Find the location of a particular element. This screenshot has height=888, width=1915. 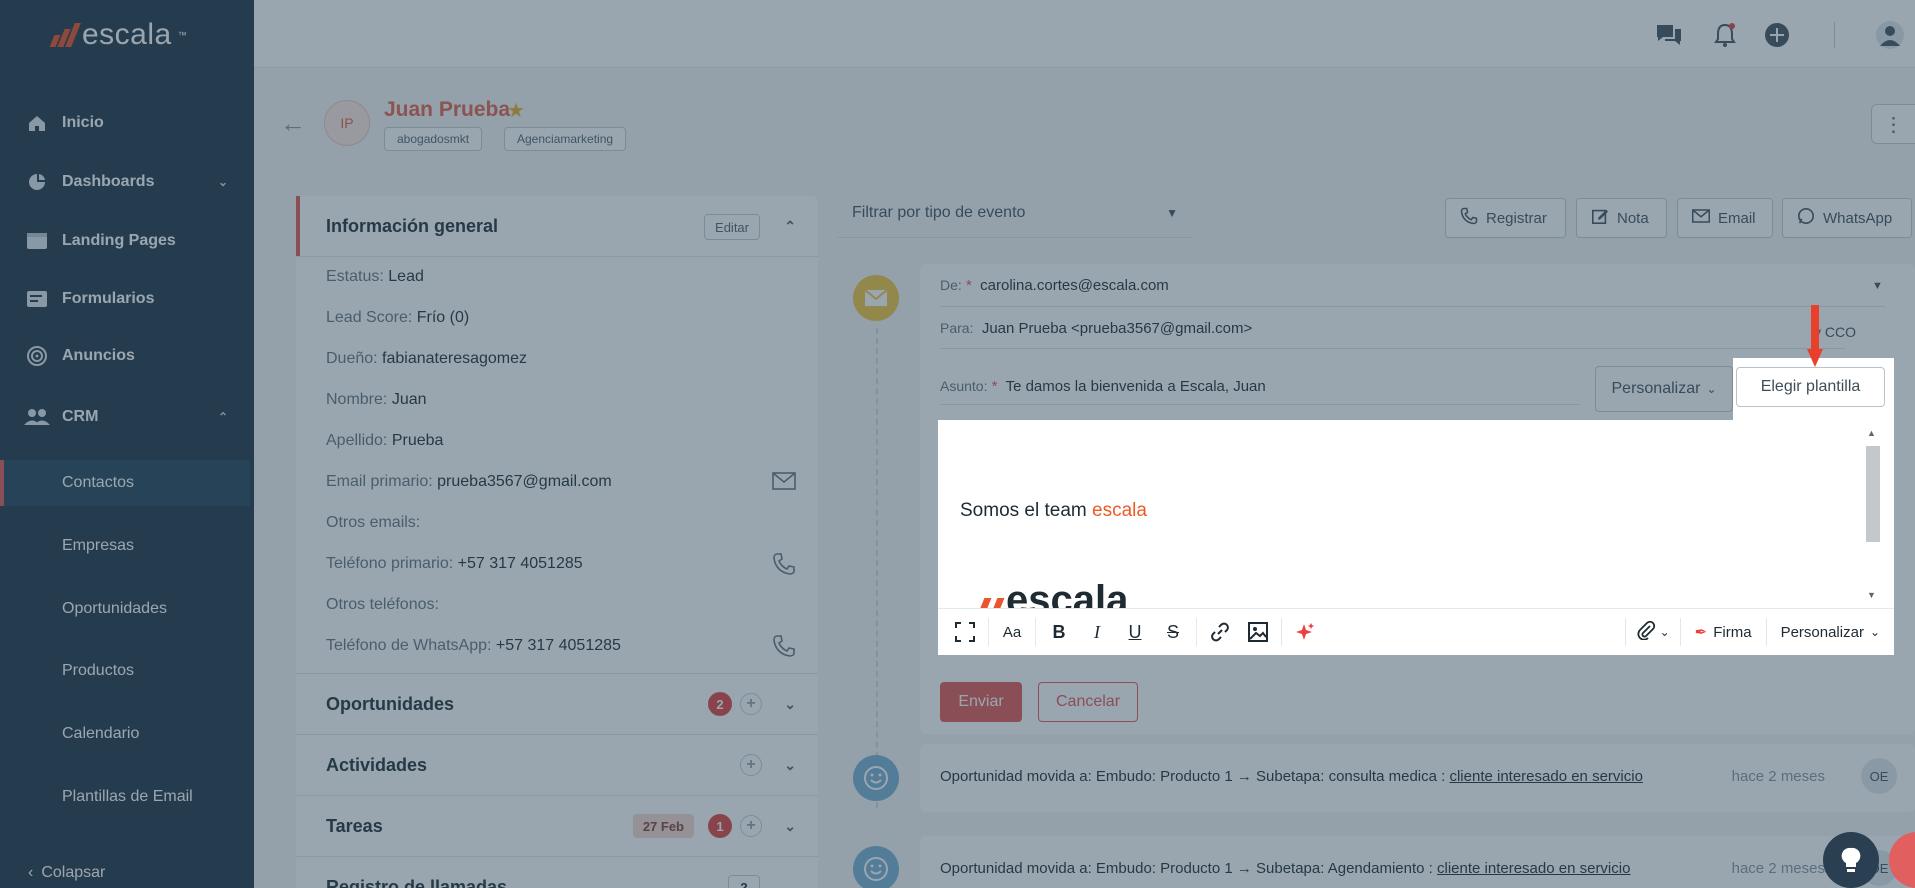

lightbulb-icon is located at coordinates (1851, 859).